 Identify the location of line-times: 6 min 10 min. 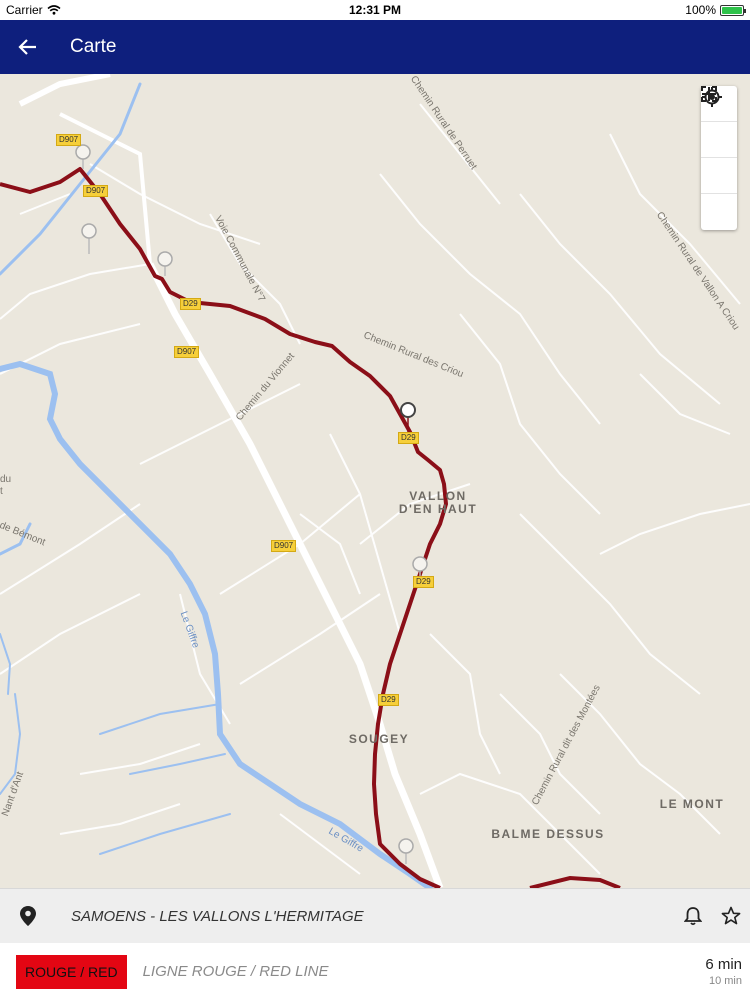
(723, 971).